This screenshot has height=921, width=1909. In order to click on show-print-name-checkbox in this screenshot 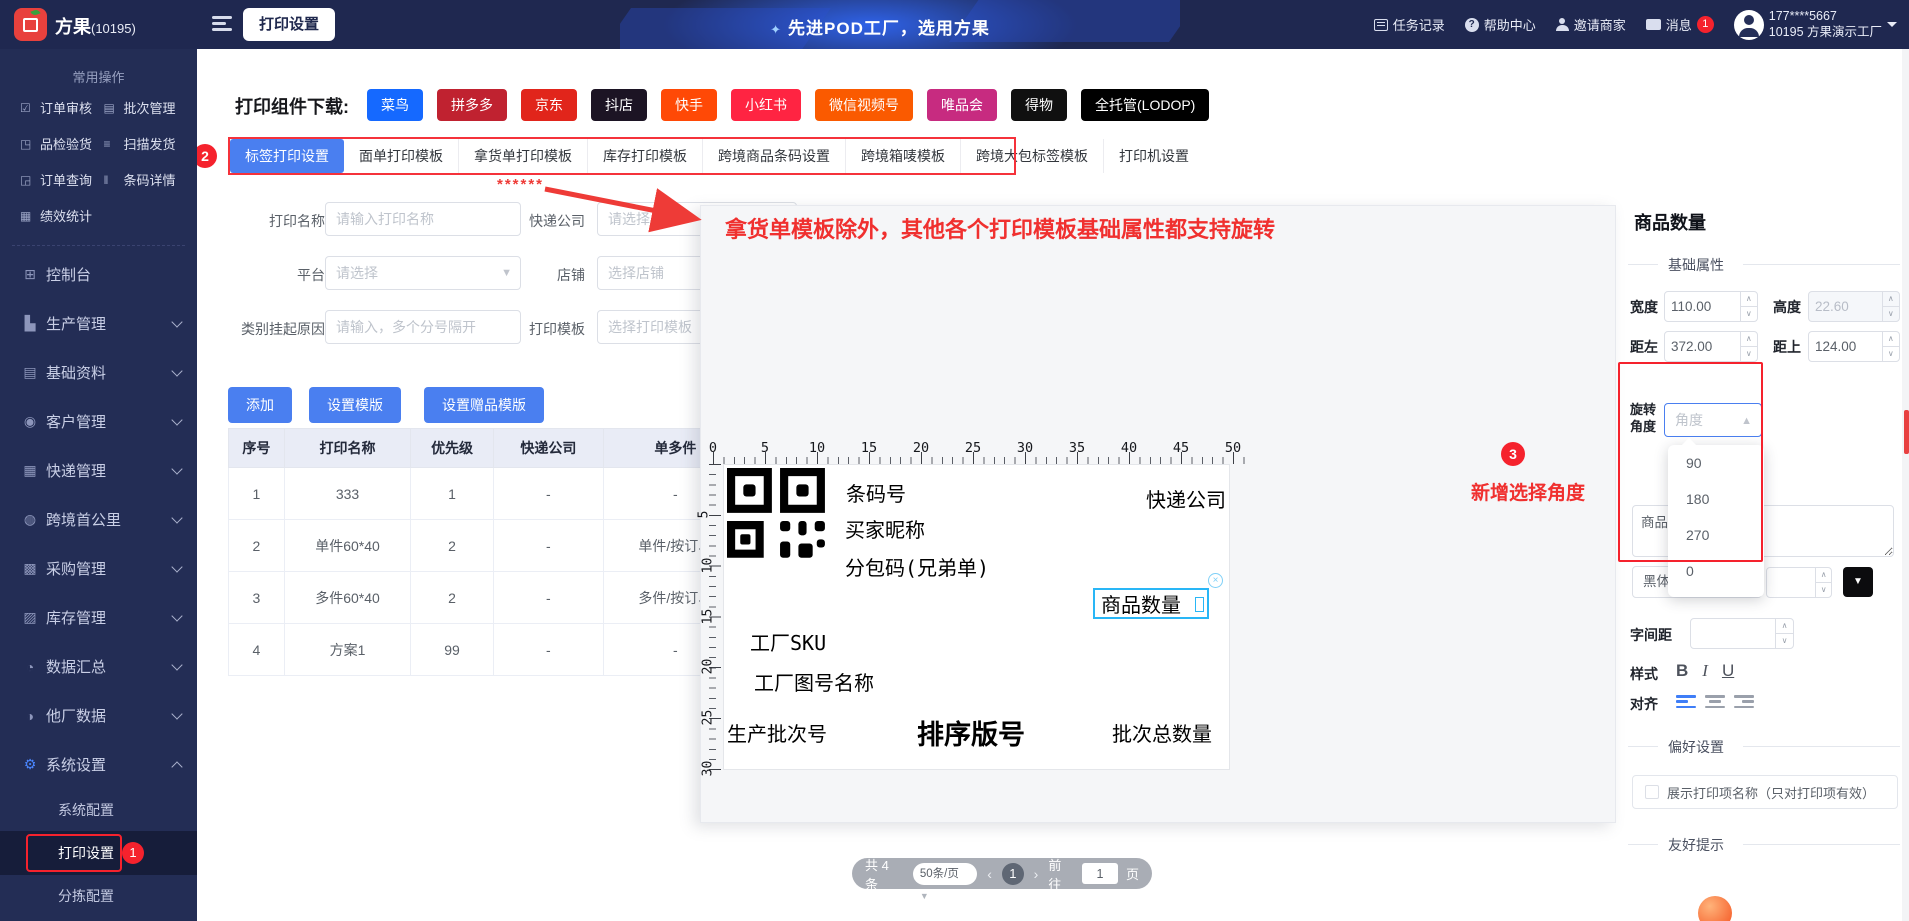, I will do `click(1652, 792)`.